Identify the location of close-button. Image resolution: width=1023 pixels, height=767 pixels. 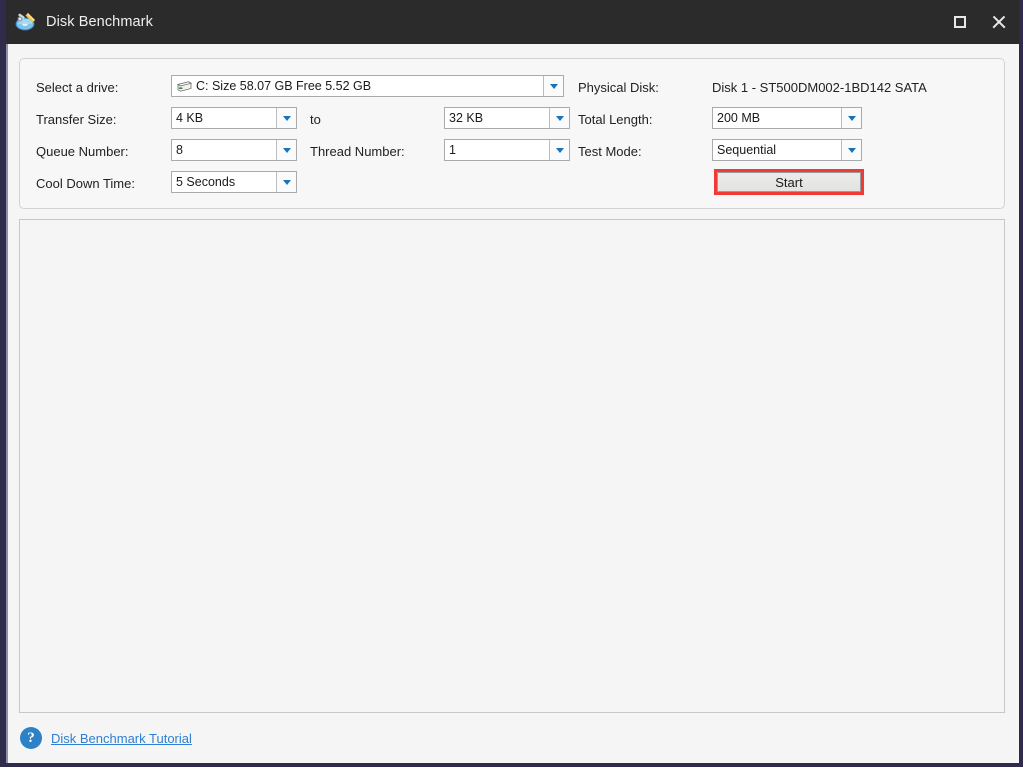
(998, 22).